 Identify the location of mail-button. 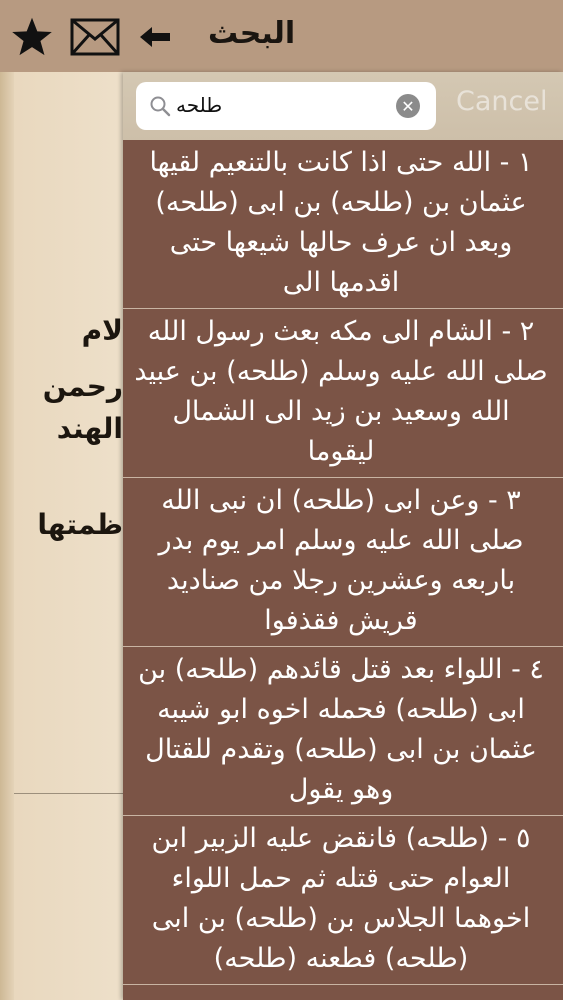
(95, 37).